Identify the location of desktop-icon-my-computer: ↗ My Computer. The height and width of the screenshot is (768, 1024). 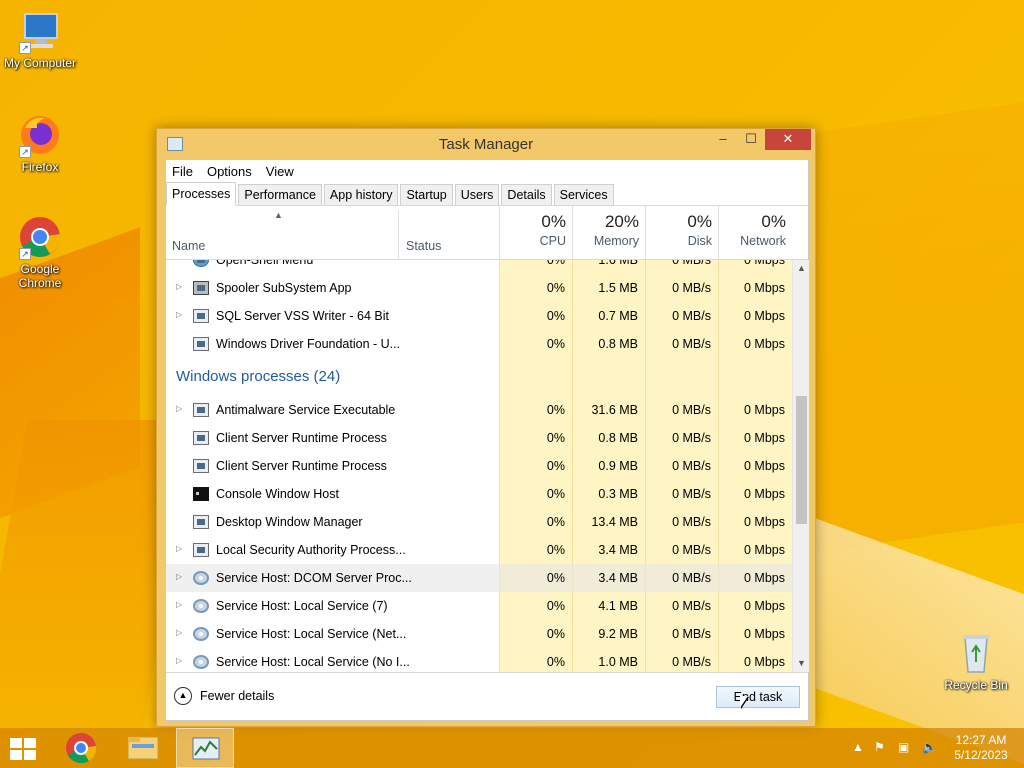
(40, 39).